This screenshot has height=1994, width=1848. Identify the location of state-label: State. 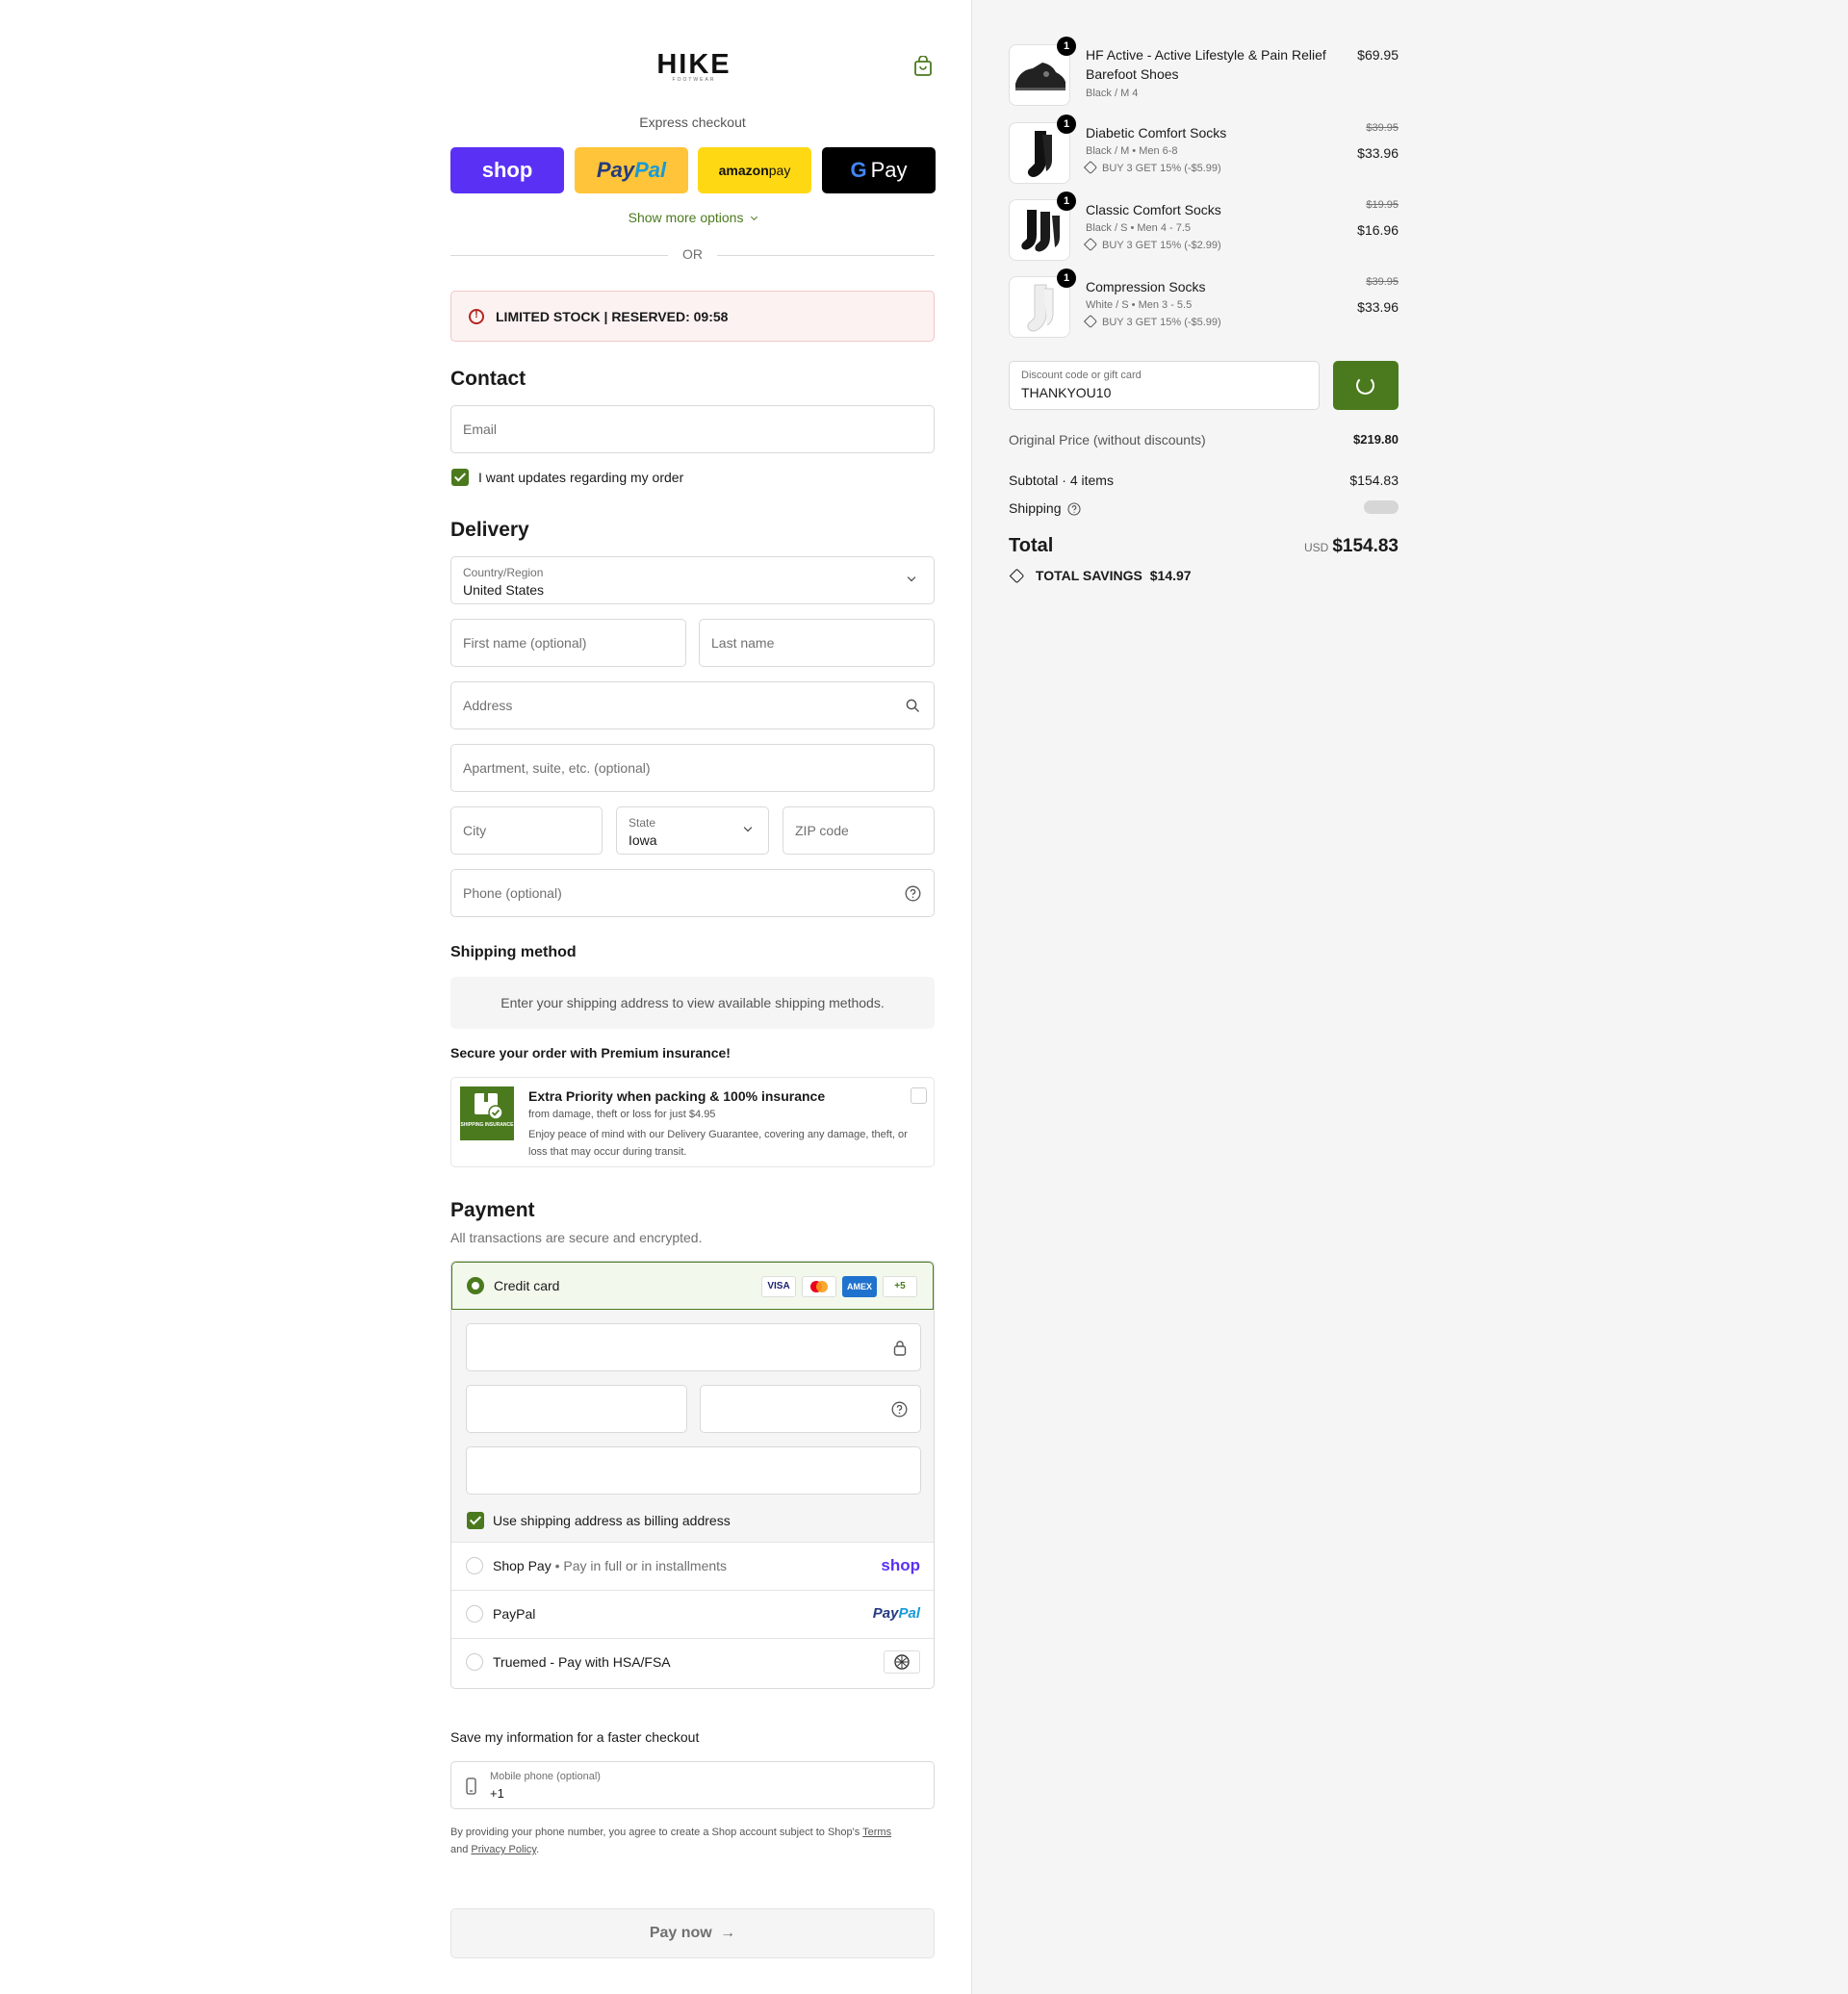
(642, 823).